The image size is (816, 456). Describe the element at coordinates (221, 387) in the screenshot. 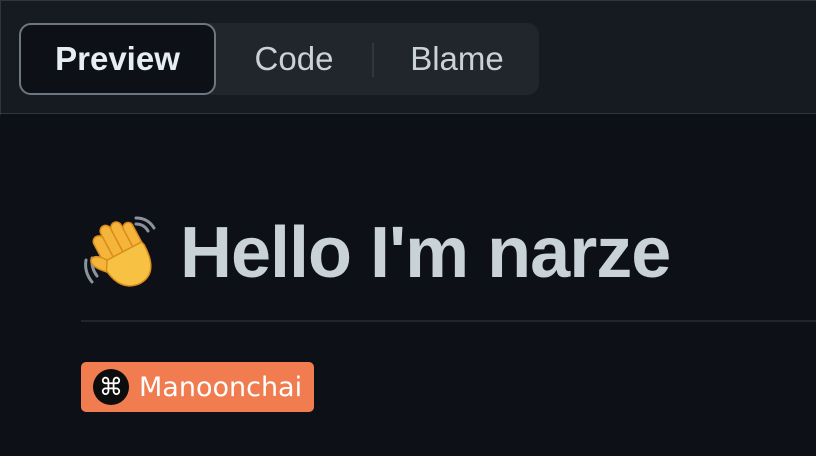

I see `badge-label: Manoonchai` at that location.